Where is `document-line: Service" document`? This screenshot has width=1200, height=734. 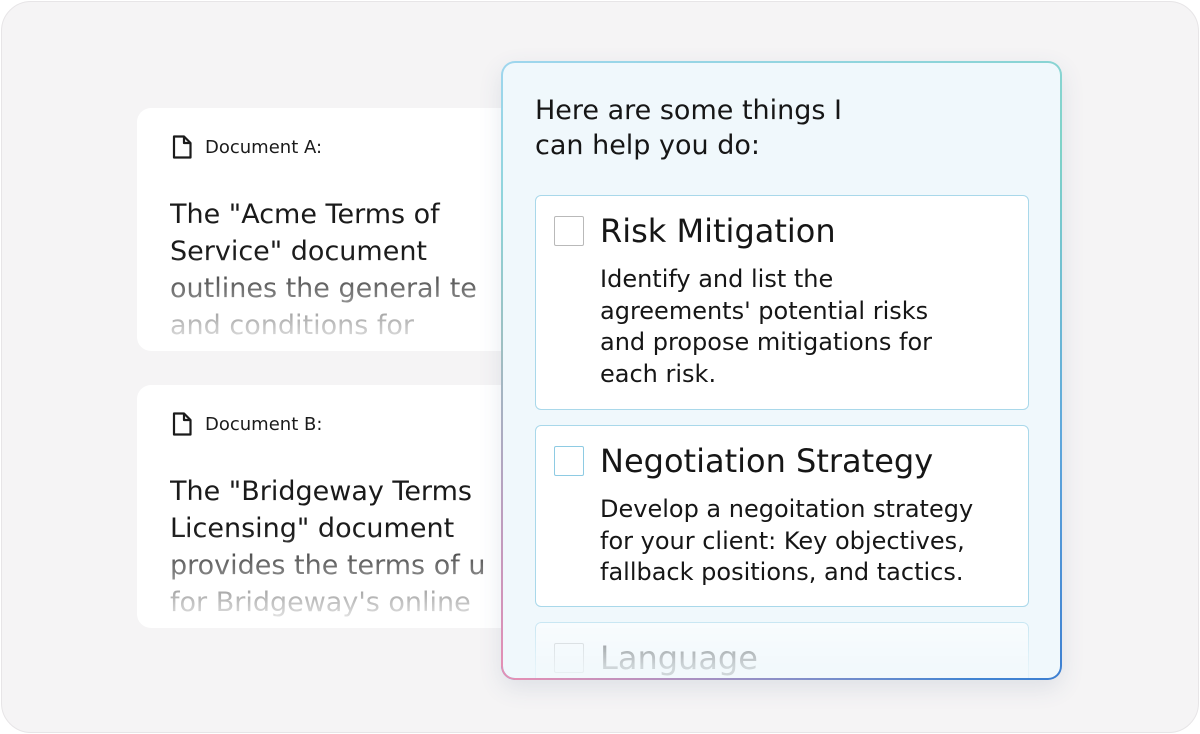 document-line: Service" document is located at coordinates (299, 251).